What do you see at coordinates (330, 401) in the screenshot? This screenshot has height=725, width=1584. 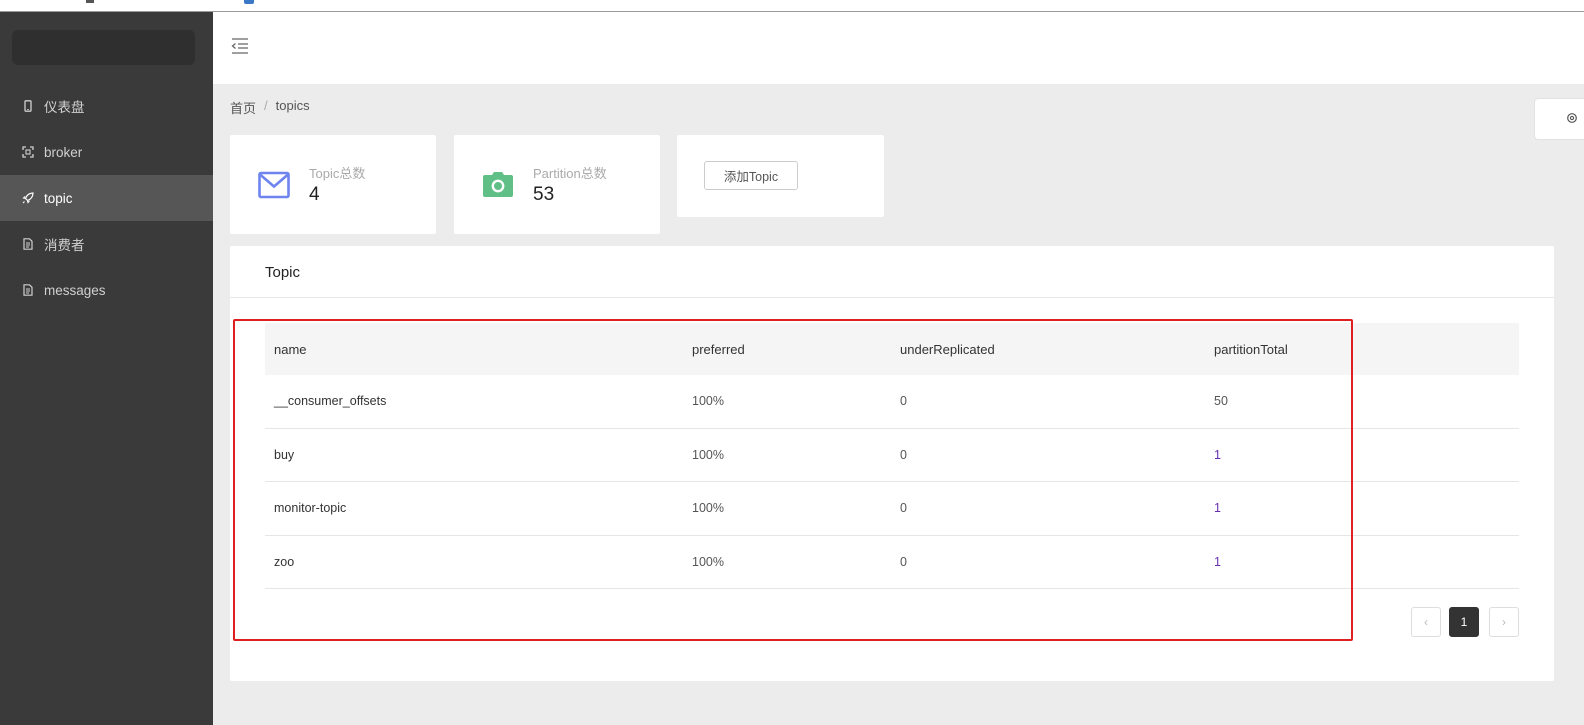 I see `cell-name: __consumer_offsets` at bounding box center [330, 401].